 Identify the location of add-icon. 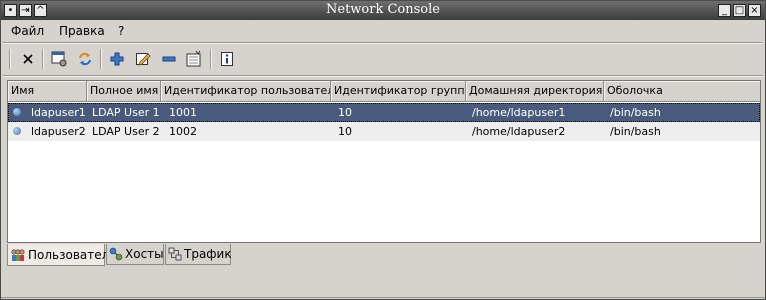
(117, 59).